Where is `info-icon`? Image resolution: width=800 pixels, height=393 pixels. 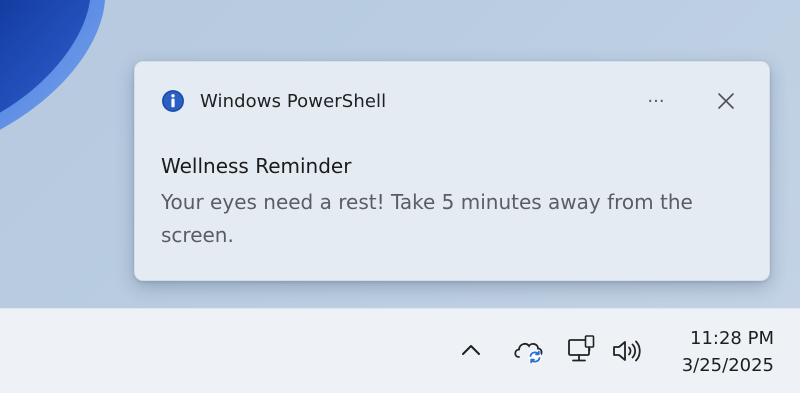
info-icon is located at coordinates (173, 101).